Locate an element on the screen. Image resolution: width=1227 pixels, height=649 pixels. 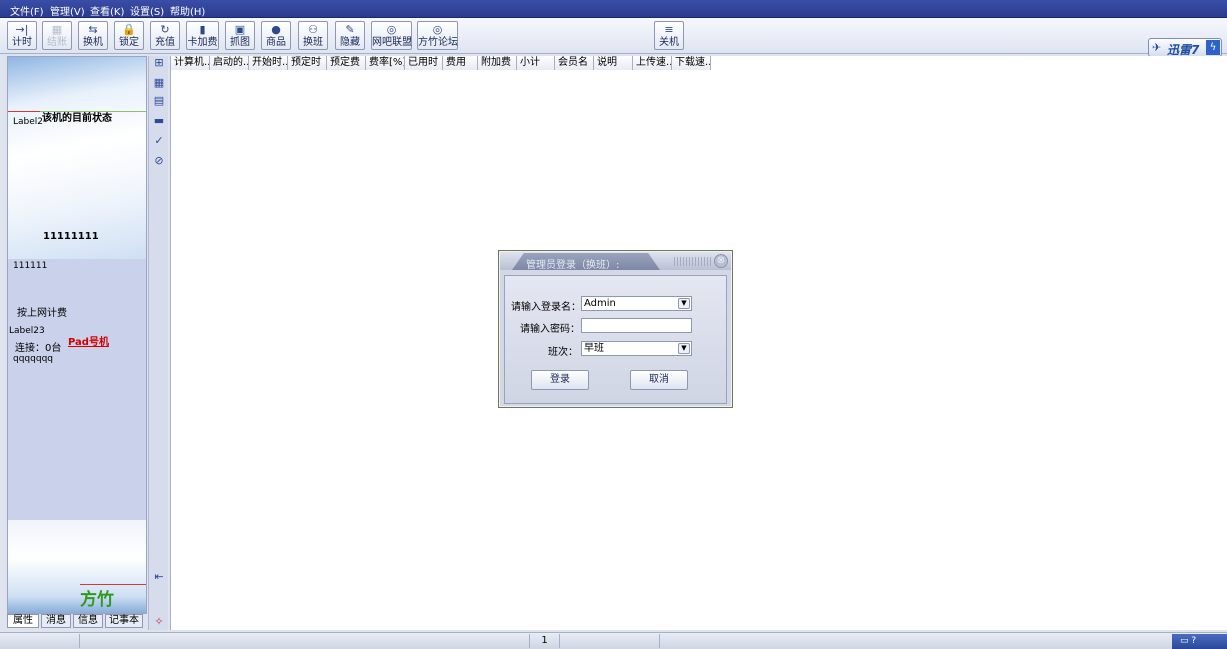
shift-change-button: ⚇ 换班 is located at coordinates (313, 35).